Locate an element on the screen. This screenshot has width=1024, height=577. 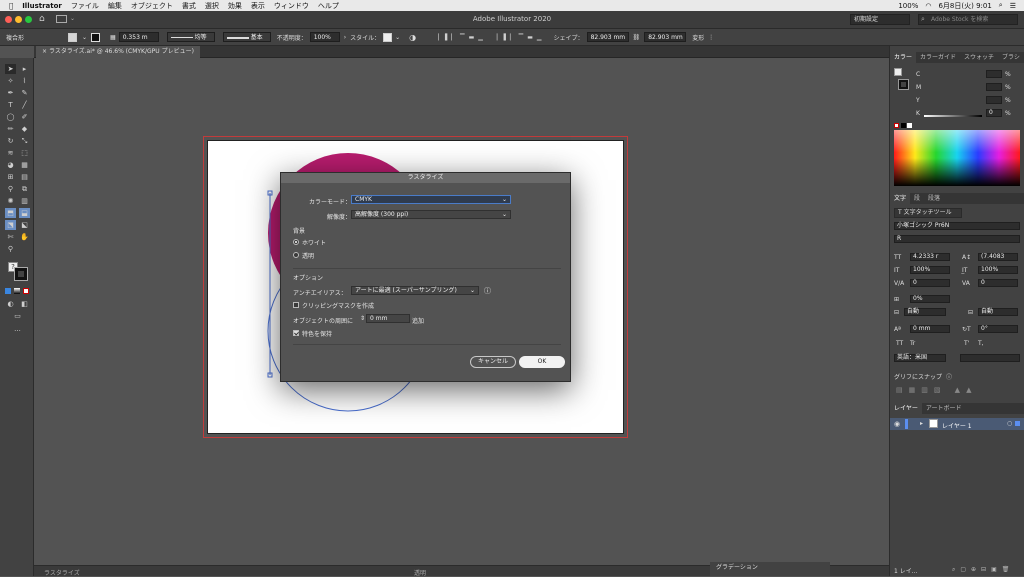
layer-name: レイヤー 1 is located at coordinates (957, 425).